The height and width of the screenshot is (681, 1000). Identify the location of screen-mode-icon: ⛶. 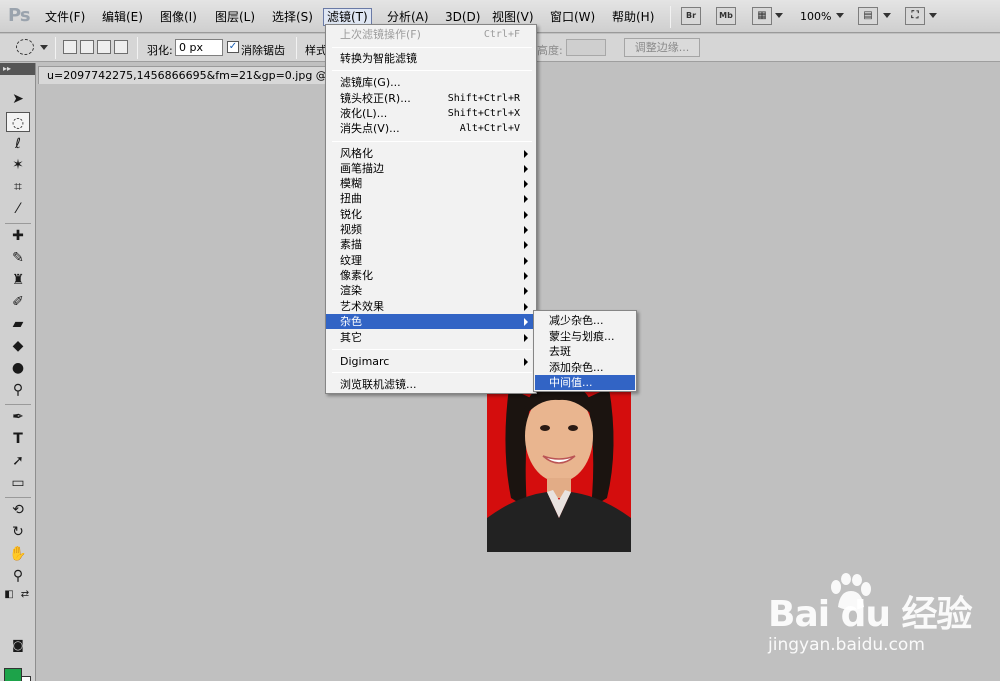
(915, 16).